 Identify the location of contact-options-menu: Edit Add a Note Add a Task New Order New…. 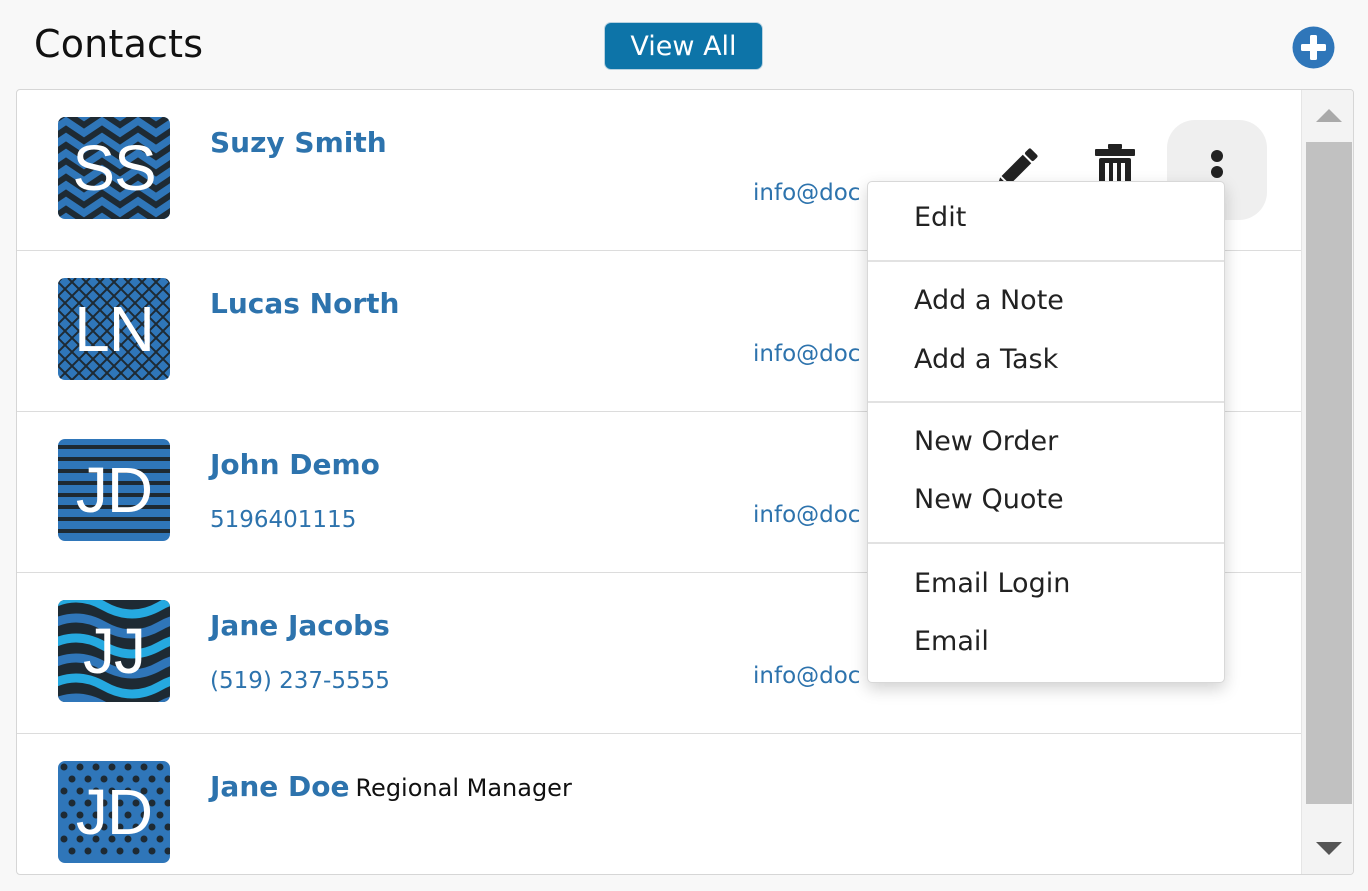
(1046, 432).